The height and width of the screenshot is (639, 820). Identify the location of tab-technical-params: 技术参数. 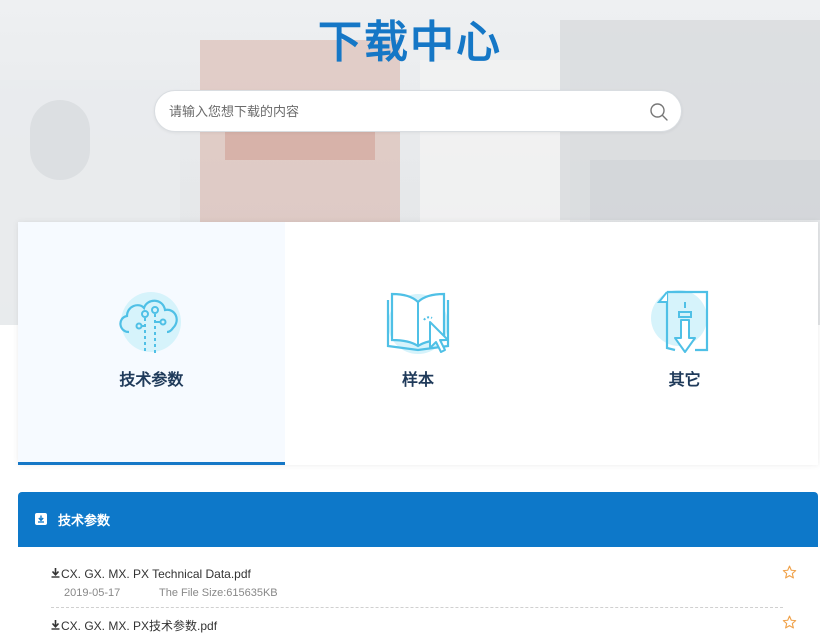
(151, 343).